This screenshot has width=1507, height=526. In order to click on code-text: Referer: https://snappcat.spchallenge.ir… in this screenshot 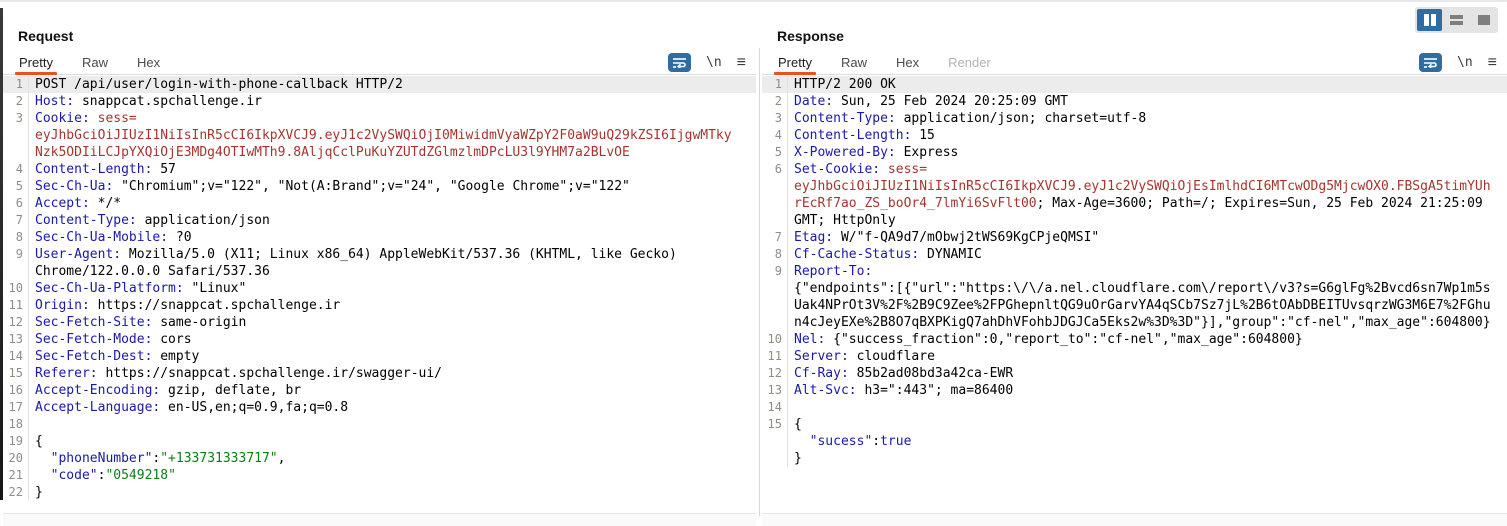, I will do `click(238, 373)`.